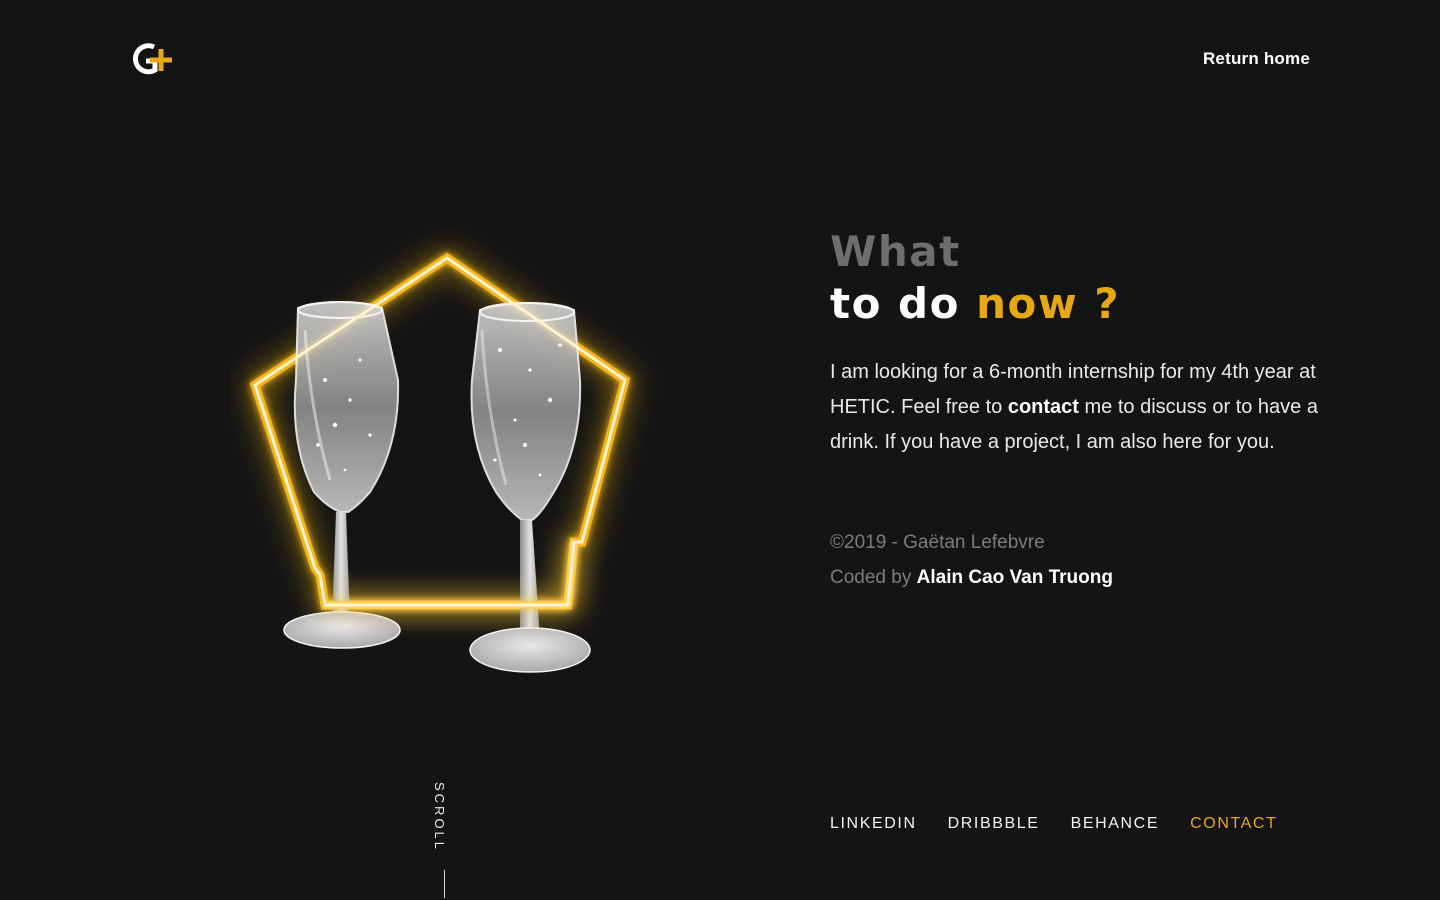  Describe the element at coordinates (444, 884) in the screenshot. I see `scroll-indicator-line` at that location.